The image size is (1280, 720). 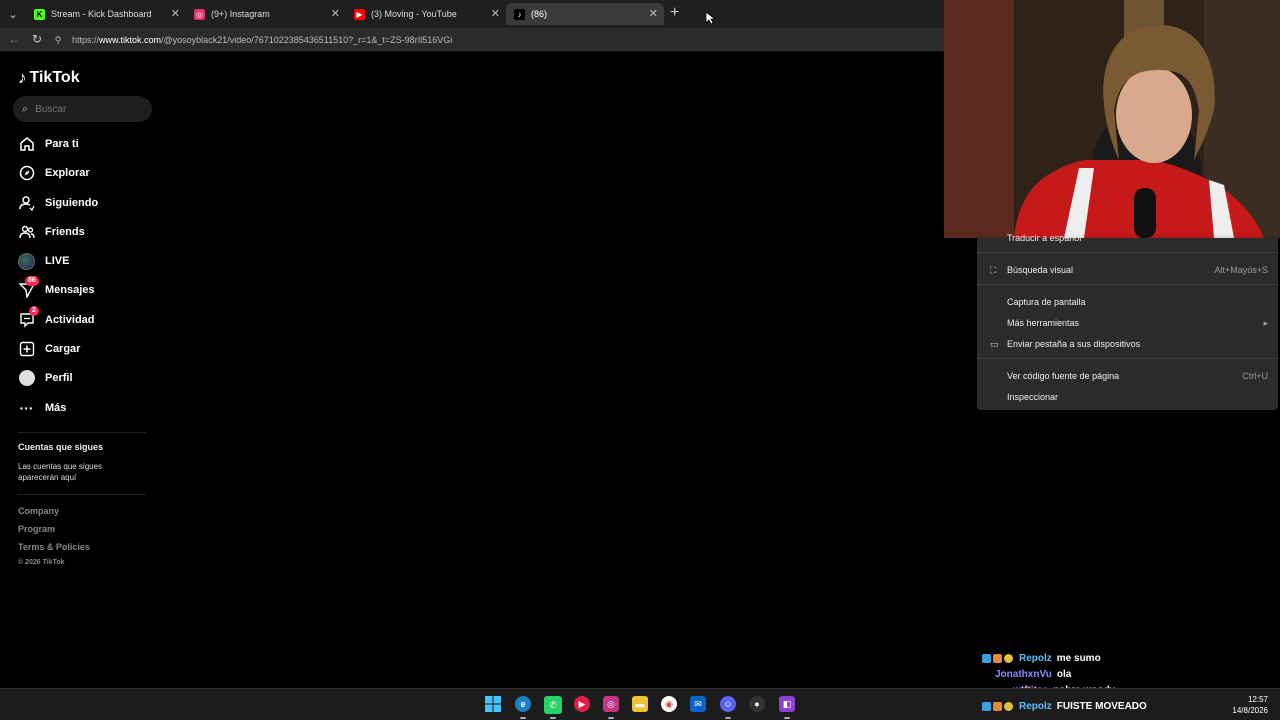 What do you see at coordinates (59, 378) in the screenshot?
I see `nav-label: Perfil` at bounding box center [59, 378].